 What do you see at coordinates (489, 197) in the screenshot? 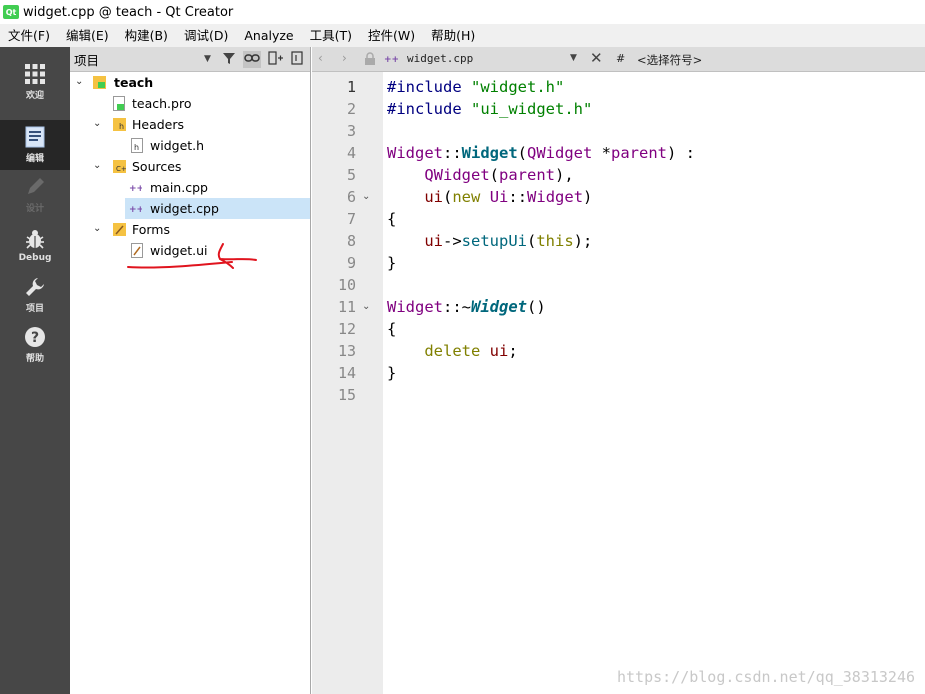
I see `code-line: ui(new Ui::Widget)` at bounding box center [489, 197].